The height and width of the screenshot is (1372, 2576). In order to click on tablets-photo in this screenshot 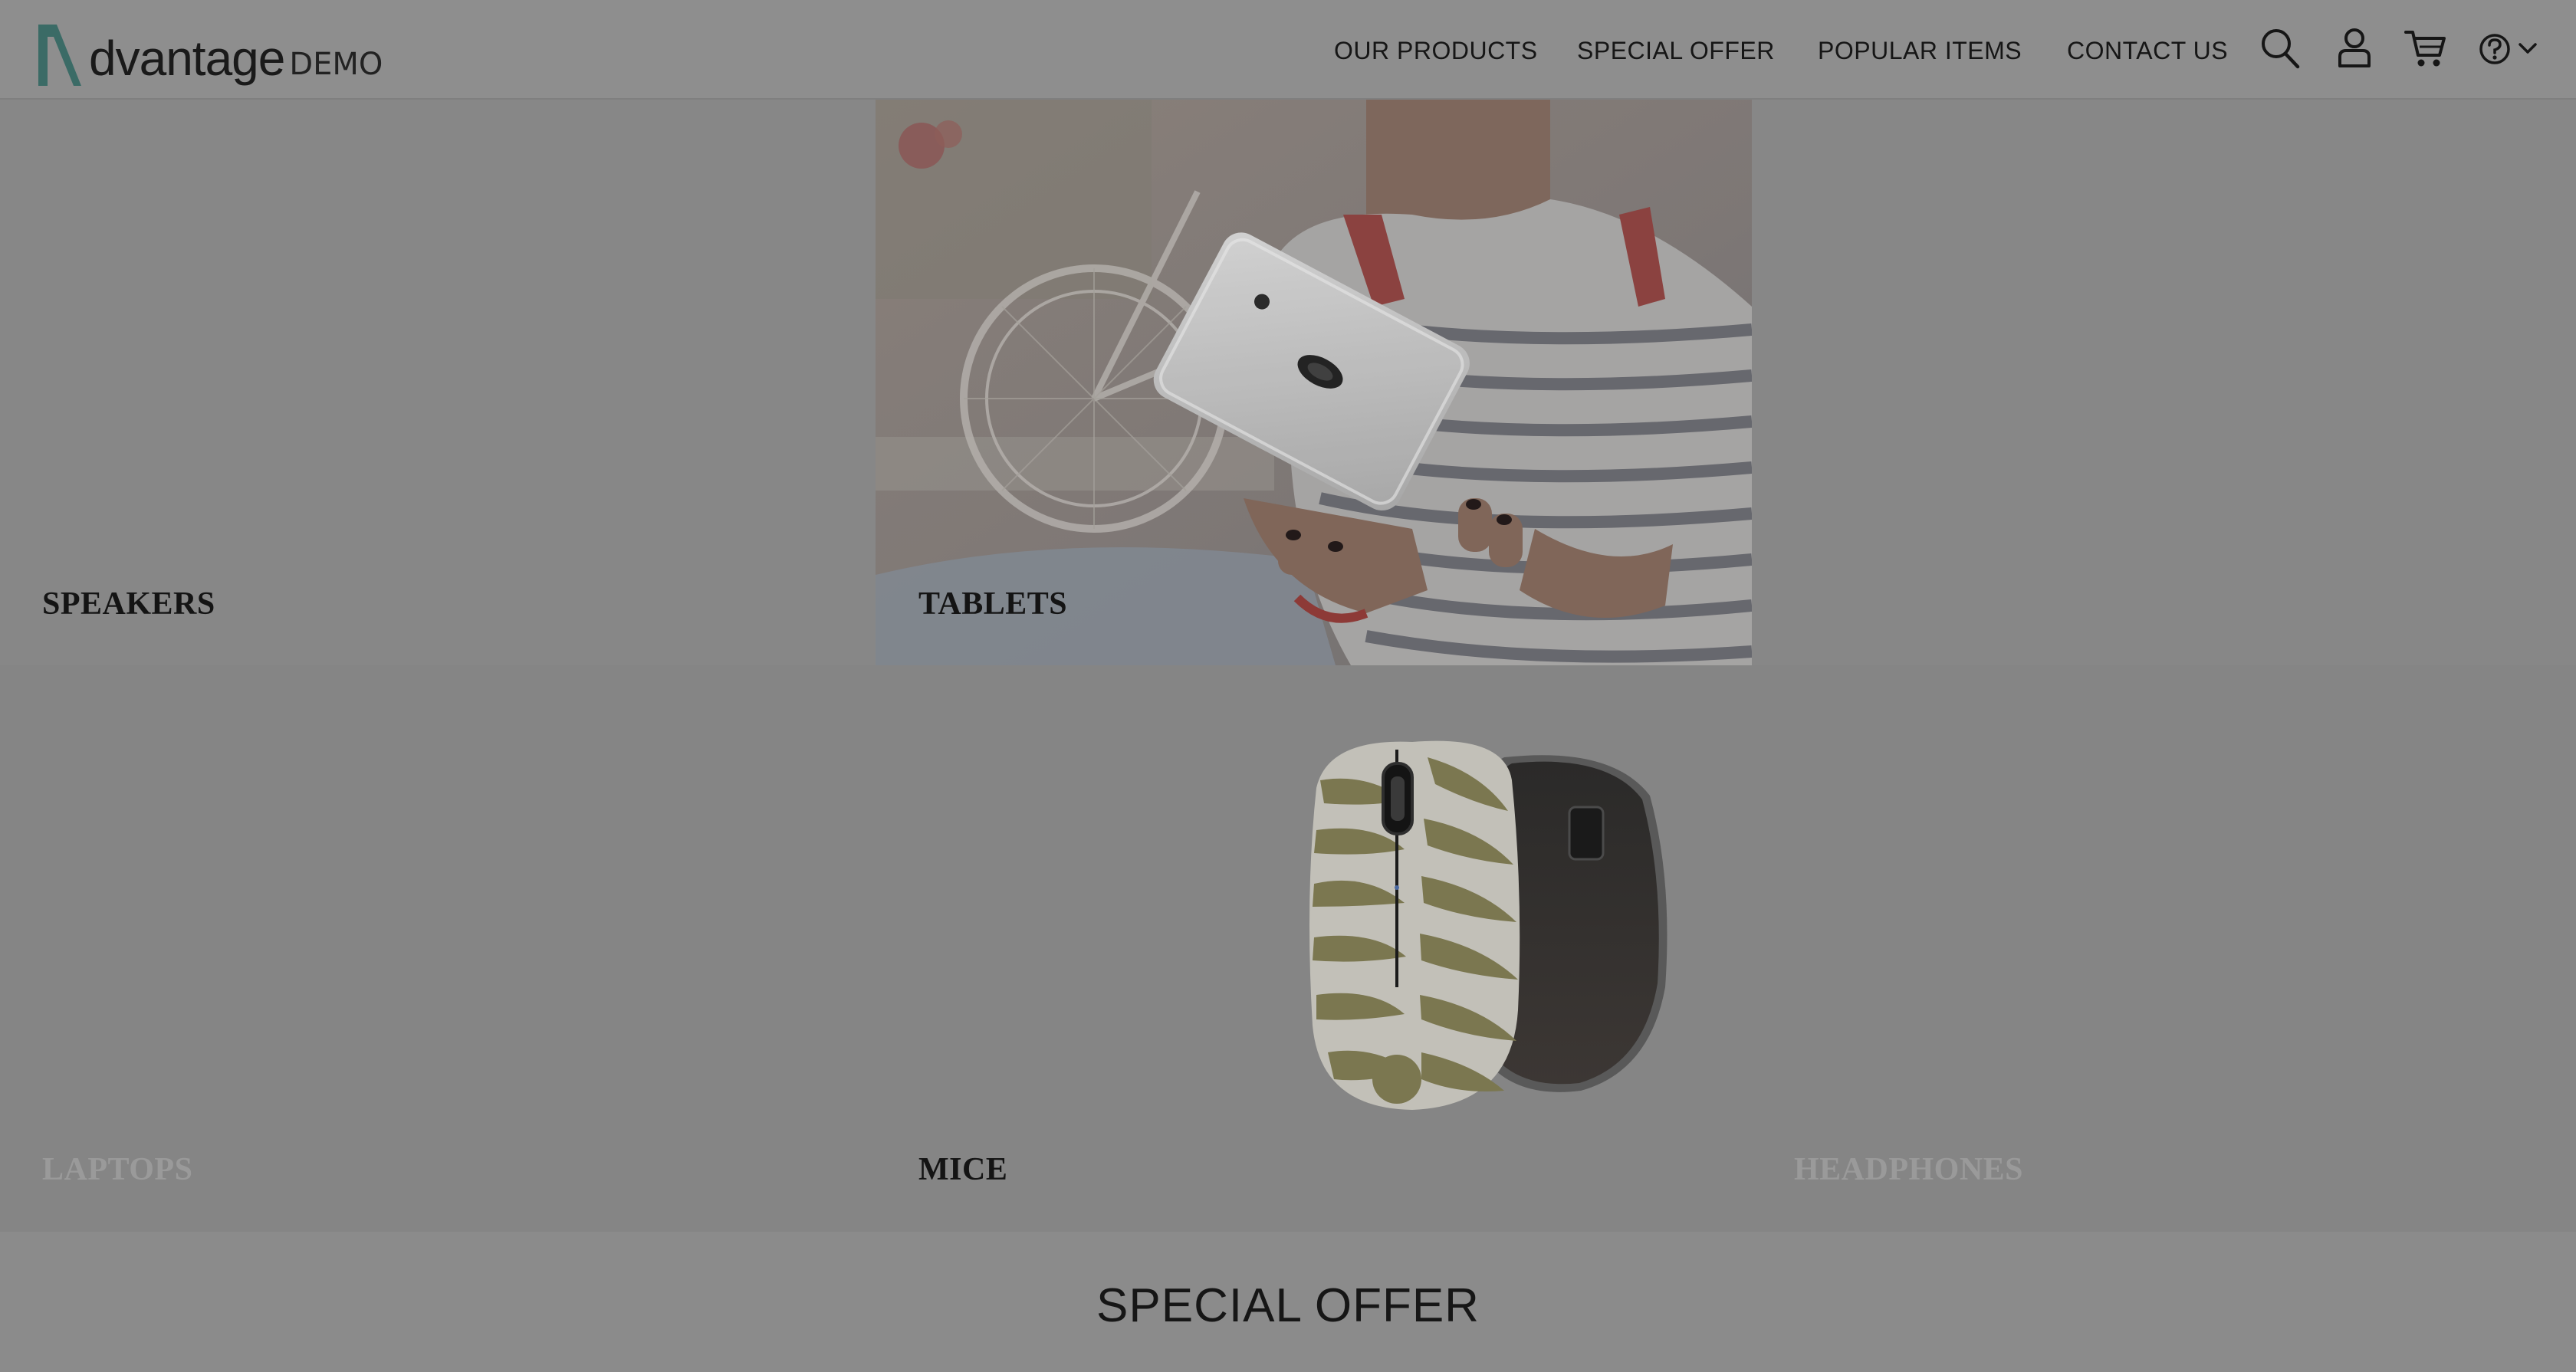, I will do `click(1314, 382)`.